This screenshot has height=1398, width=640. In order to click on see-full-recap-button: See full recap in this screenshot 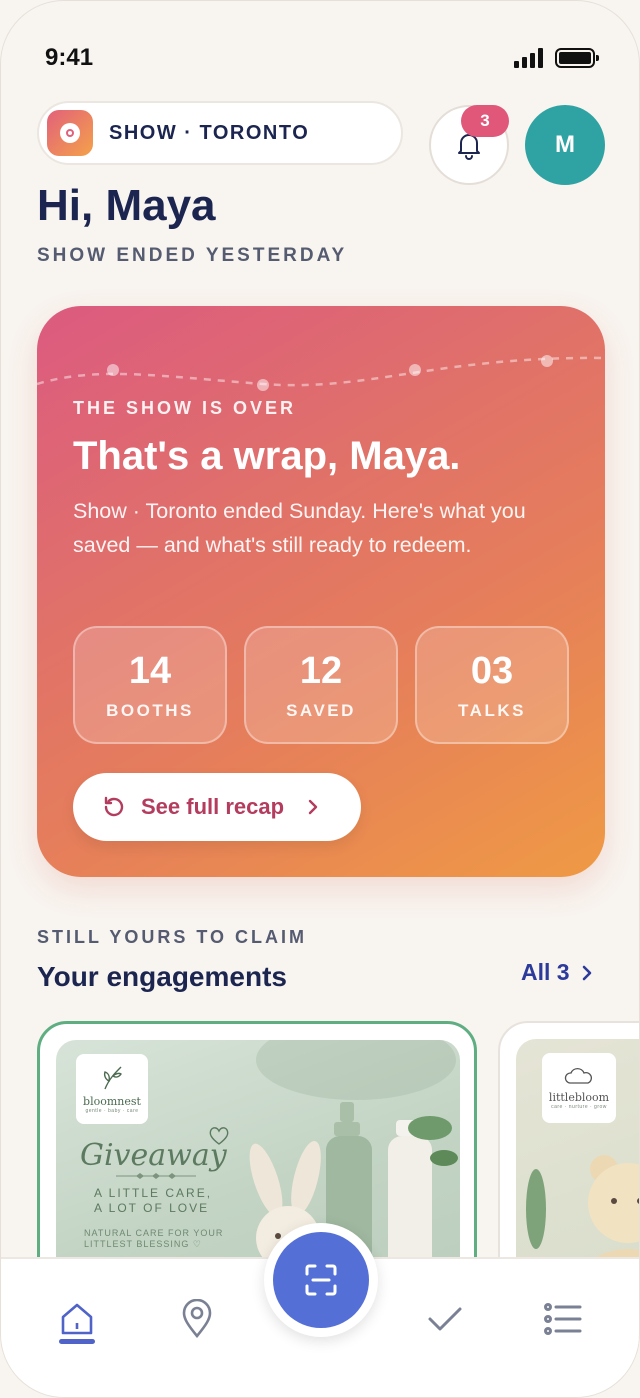, I will do `click(217, 807)`.